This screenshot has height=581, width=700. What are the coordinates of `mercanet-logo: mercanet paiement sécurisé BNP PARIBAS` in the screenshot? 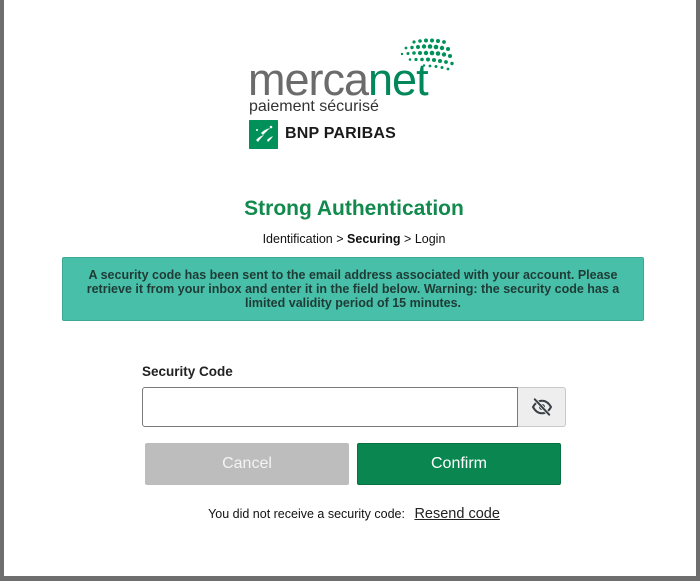 It's located at (363, 95).